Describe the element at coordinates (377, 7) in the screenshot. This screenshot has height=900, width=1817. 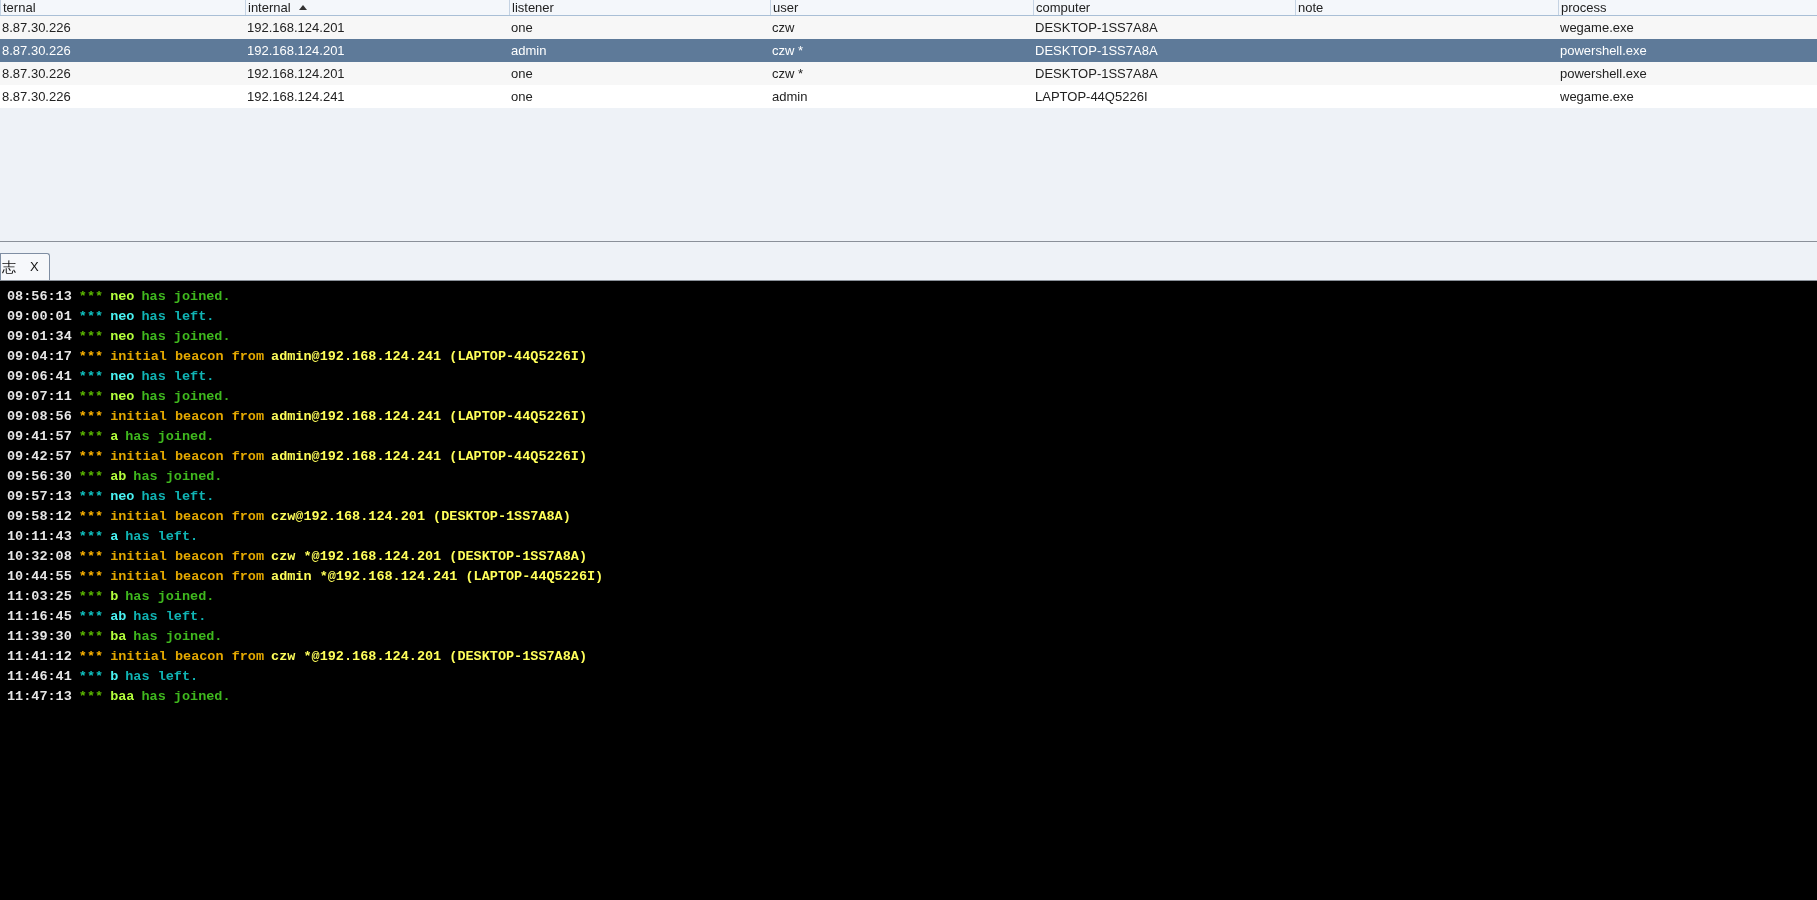
I see `column-header: internal` at that location.